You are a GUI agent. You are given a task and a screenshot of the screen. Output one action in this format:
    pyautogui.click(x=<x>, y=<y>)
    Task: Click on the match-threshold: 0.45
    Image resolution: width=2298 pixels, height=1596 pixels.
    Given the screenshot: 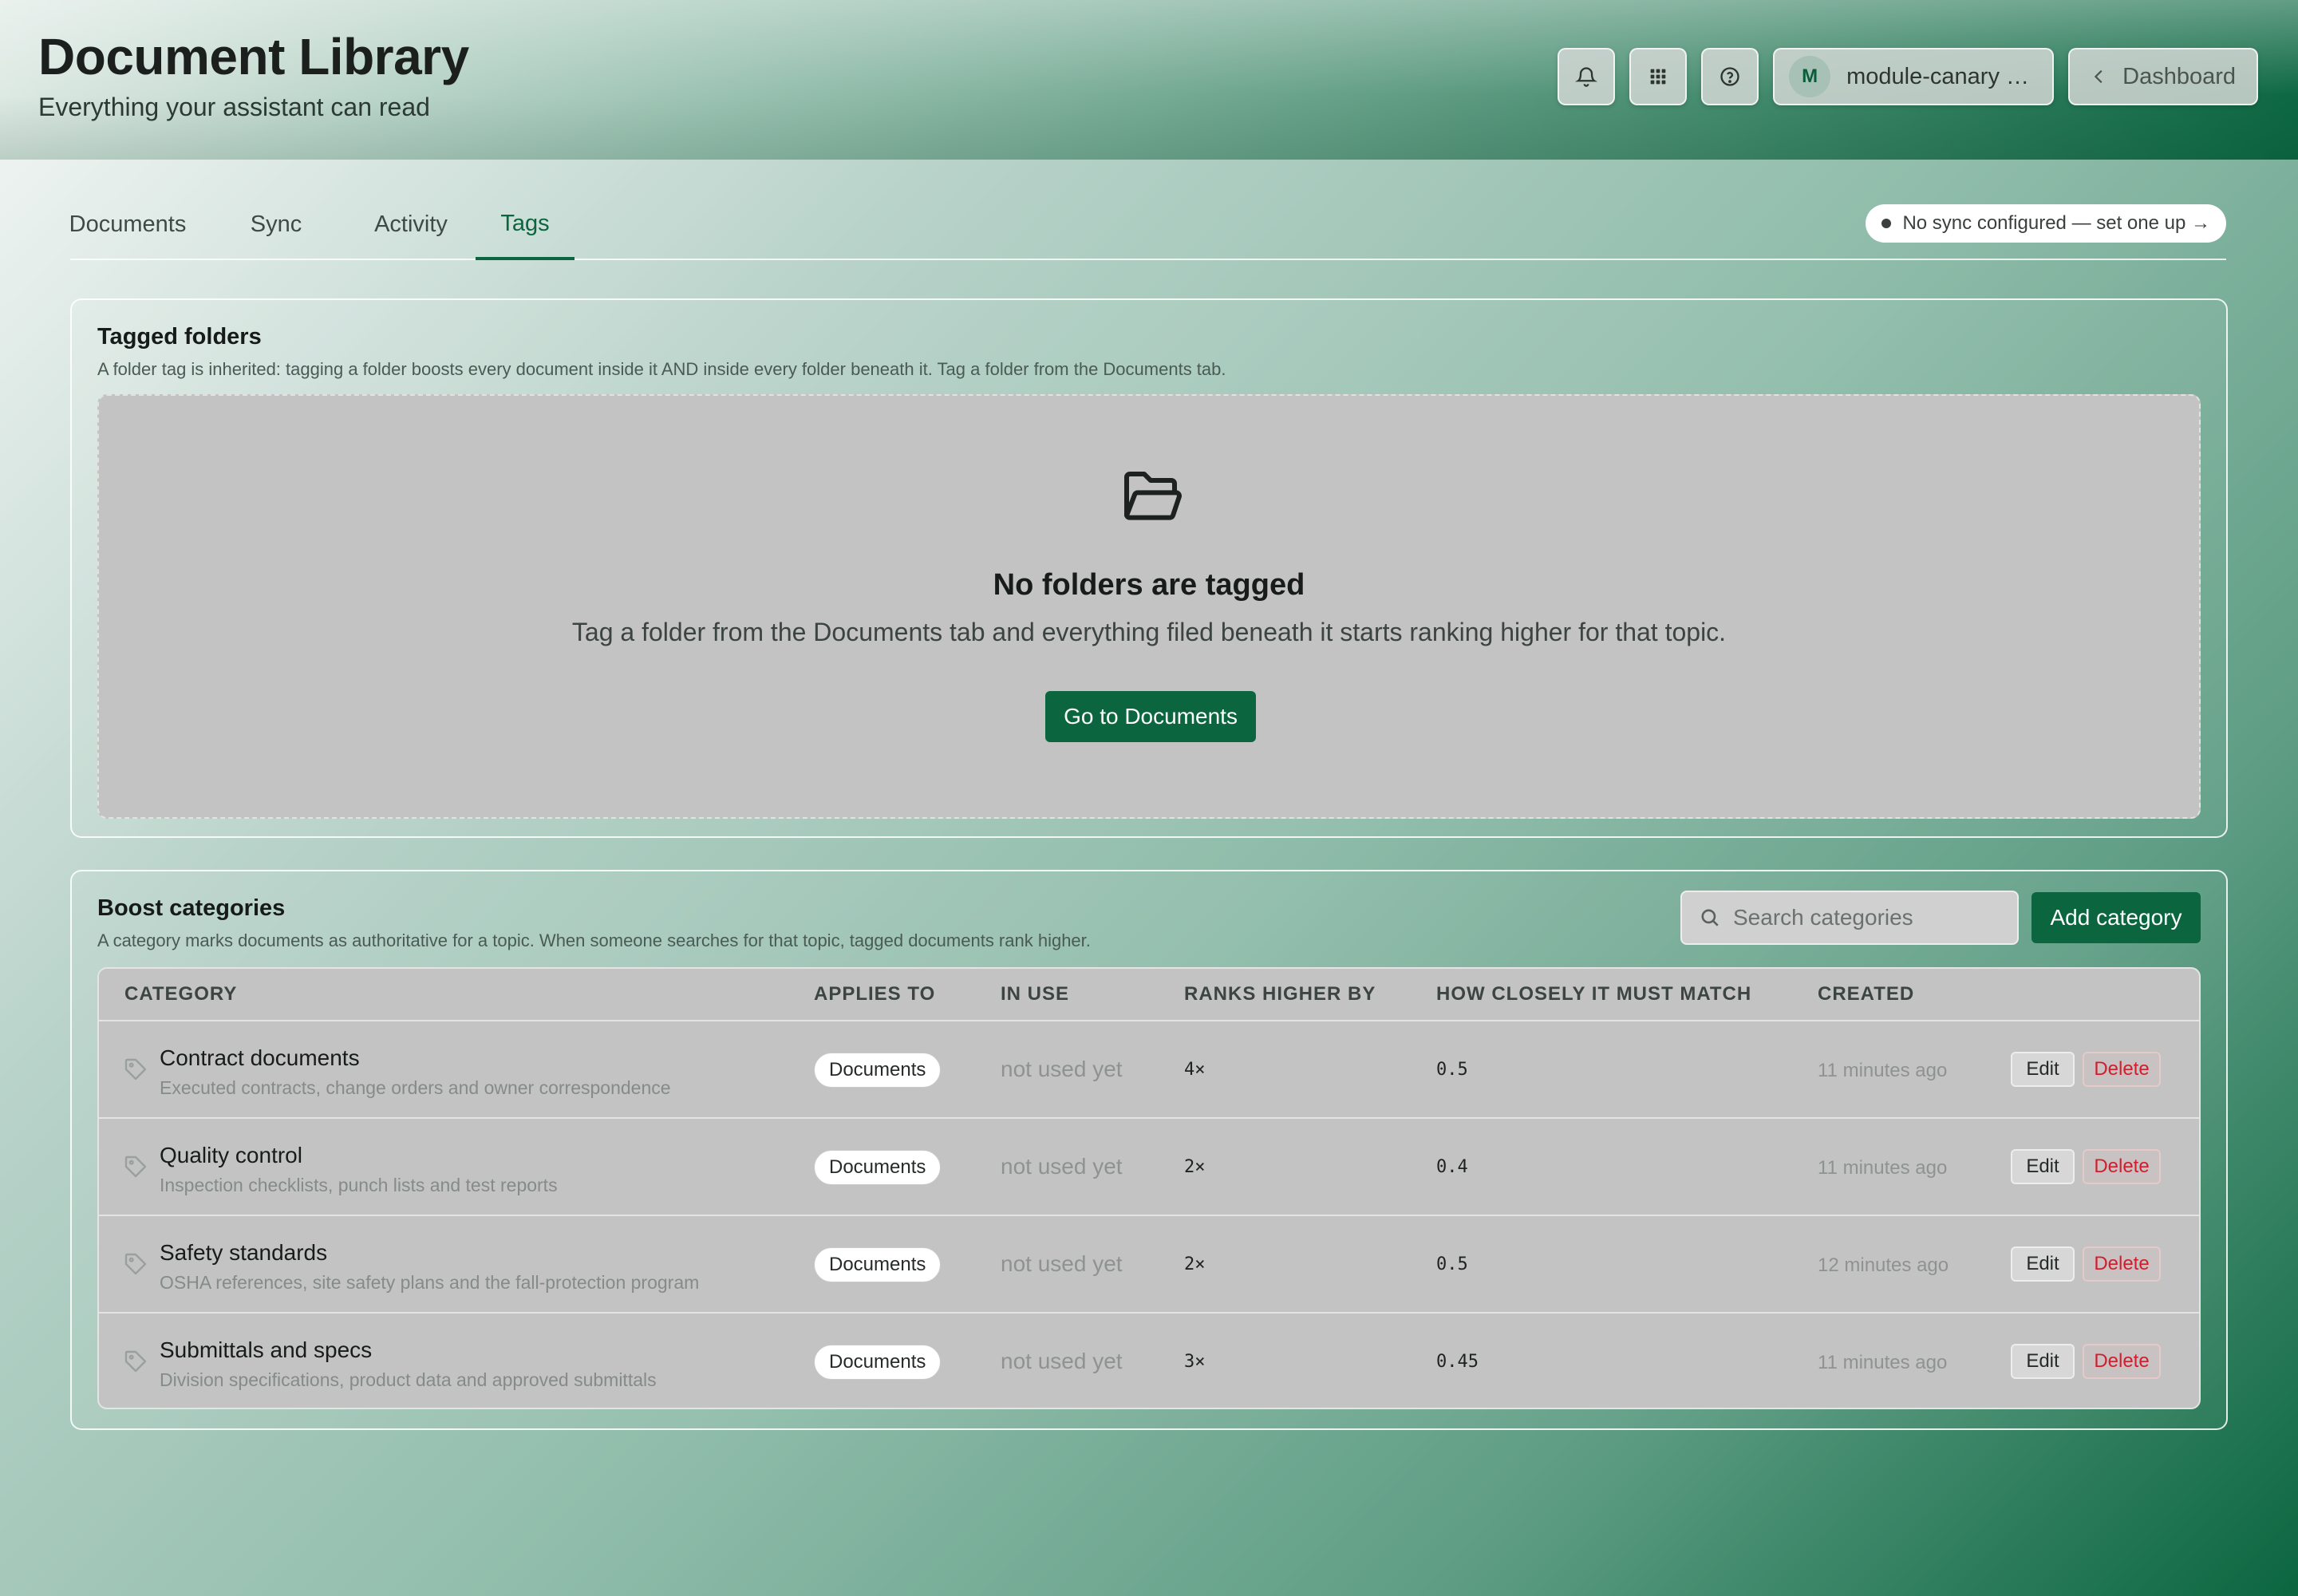 What is the action you would take?
    pyautogui.click(x=1458, y=1362)
    